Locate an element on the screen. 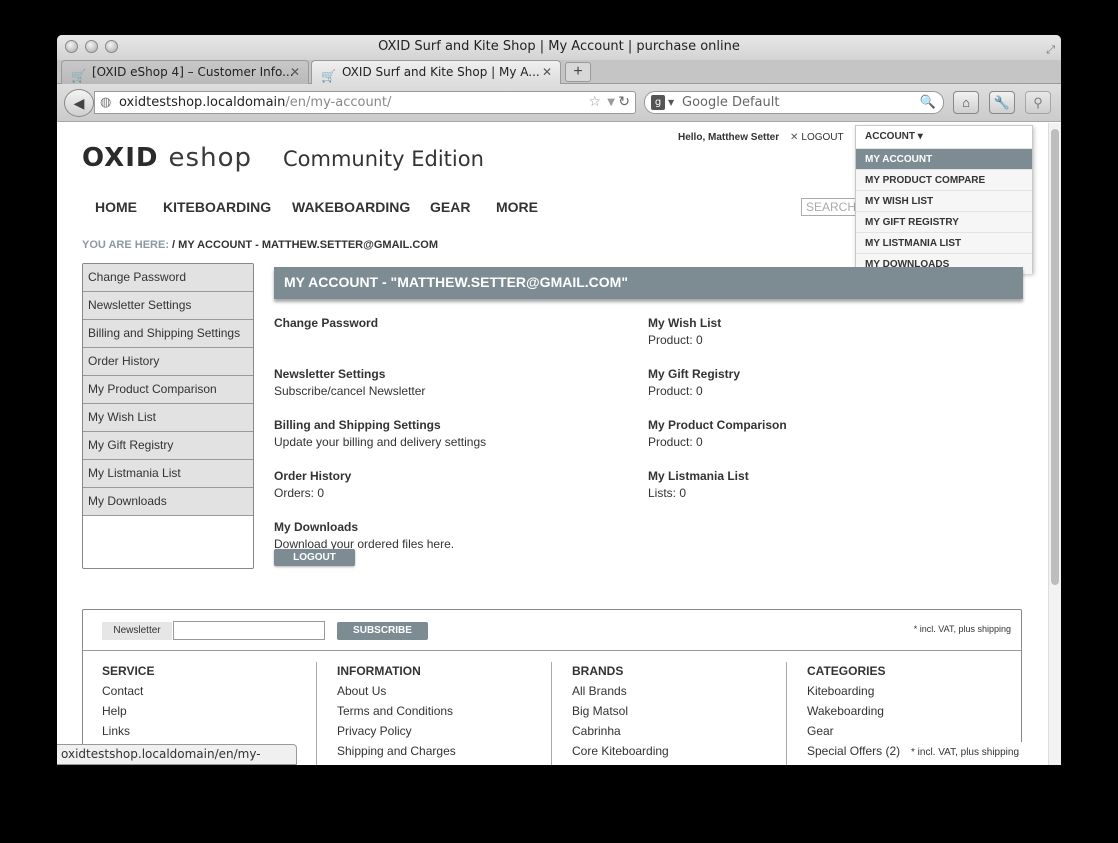 The height and width of the screenshot is (843, 1118). account-title: ACCOUNT is located at coordinates (890, 136).